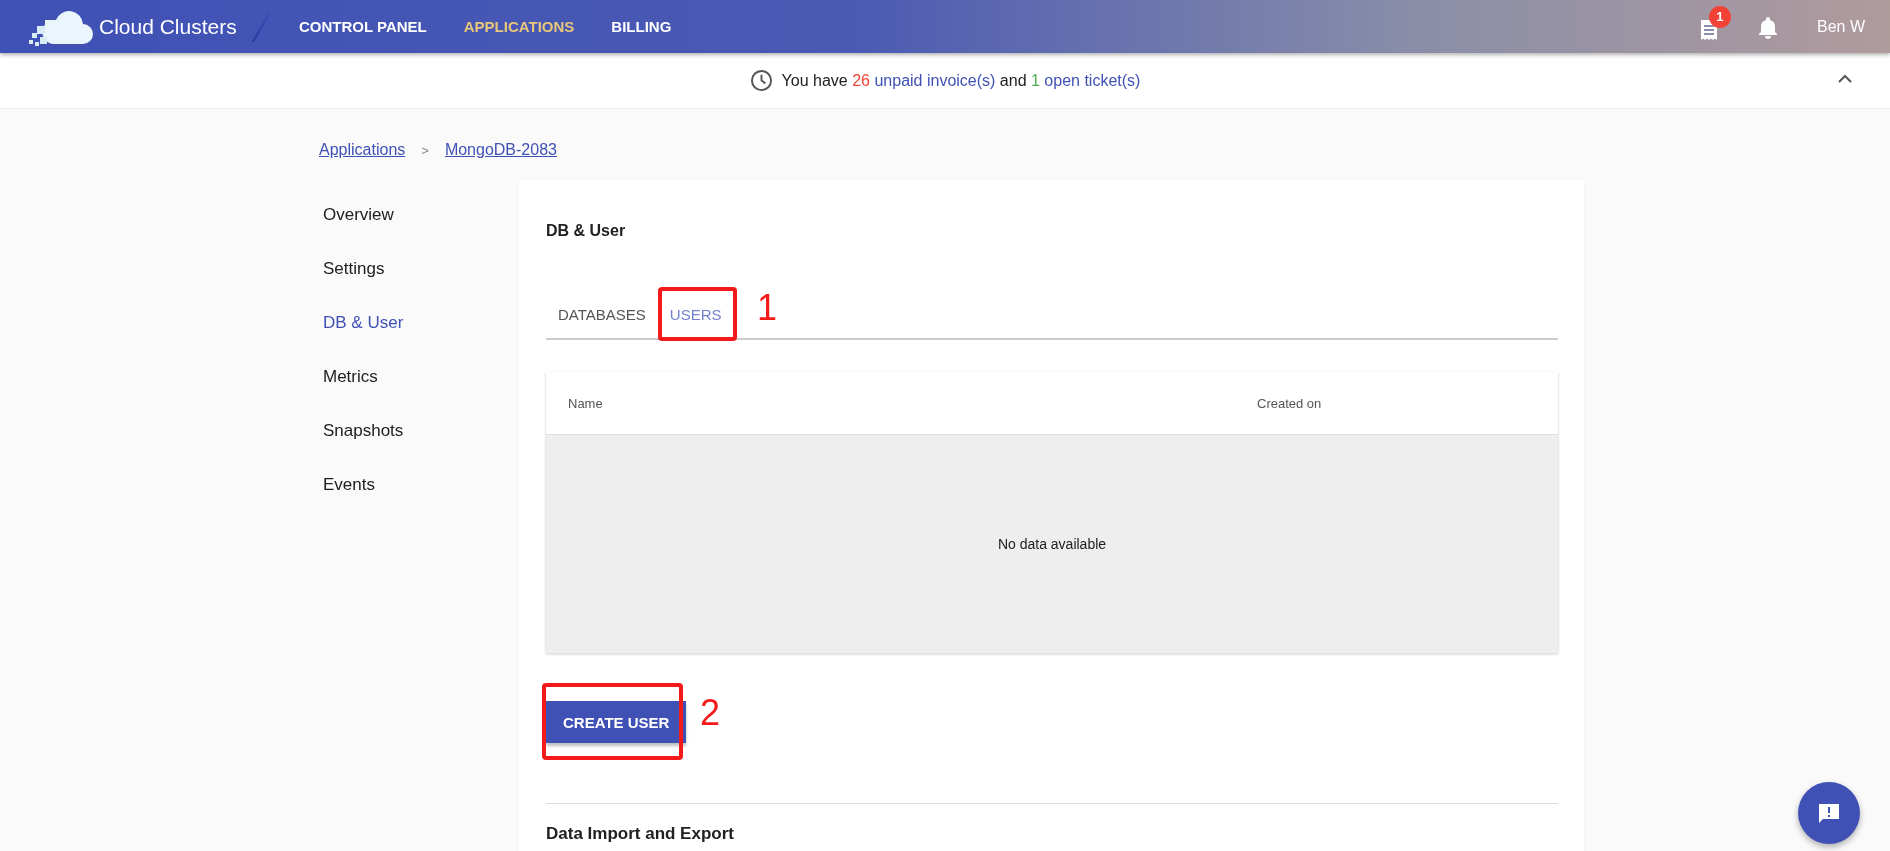 This screenshot has height=851, width=1890. I want to click on feedback-button, so click(1829, 813).